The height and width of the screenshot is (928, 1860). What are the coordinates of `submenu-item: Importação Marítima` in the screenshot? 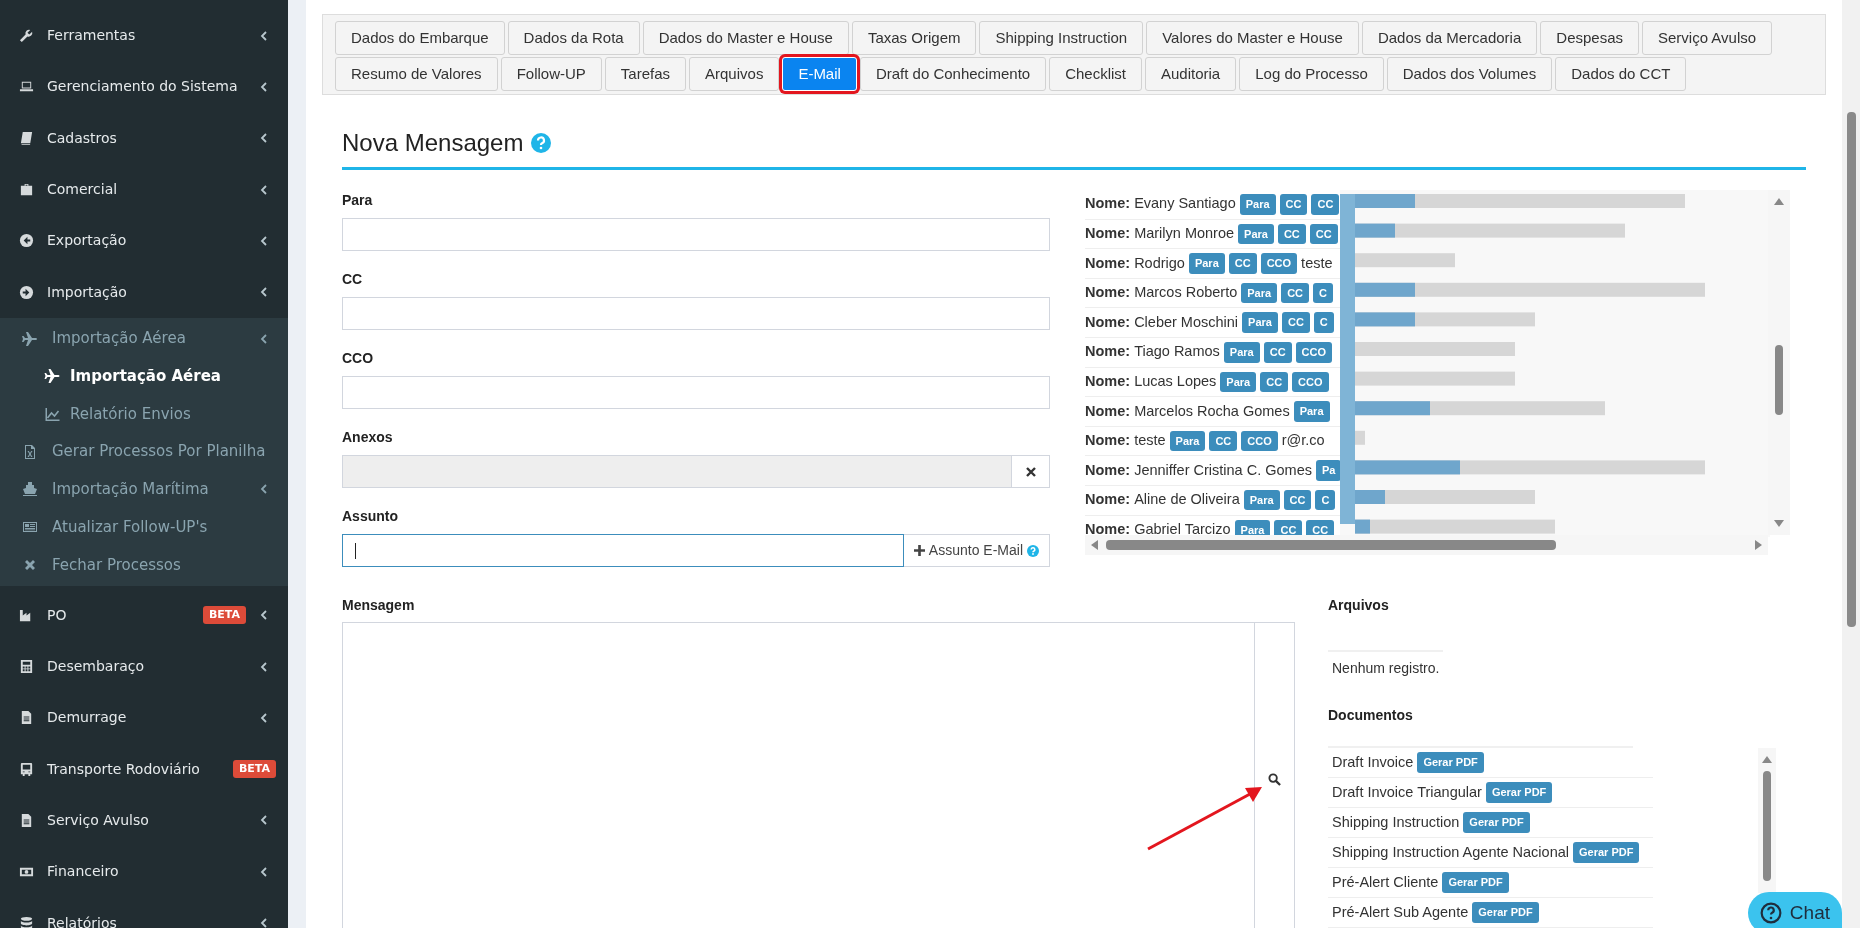 It's located at (144, 489).